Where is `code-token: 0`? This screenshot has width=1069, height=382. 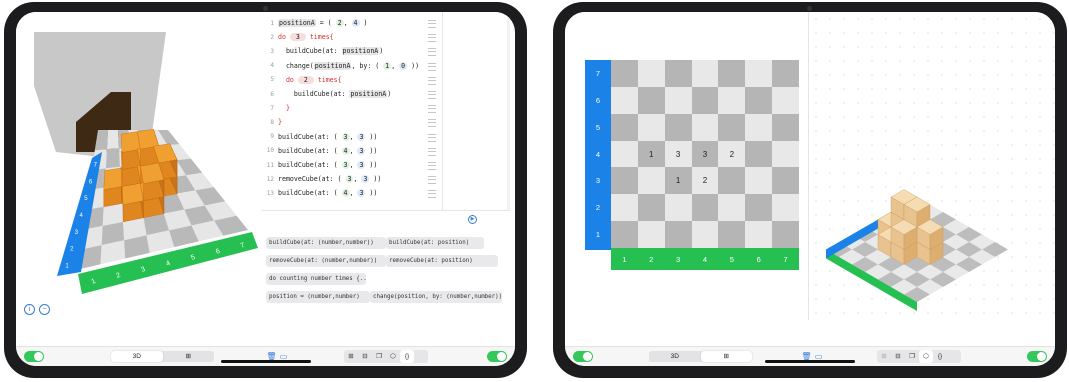
code-token: 0 is located at coordinates (403, 65).